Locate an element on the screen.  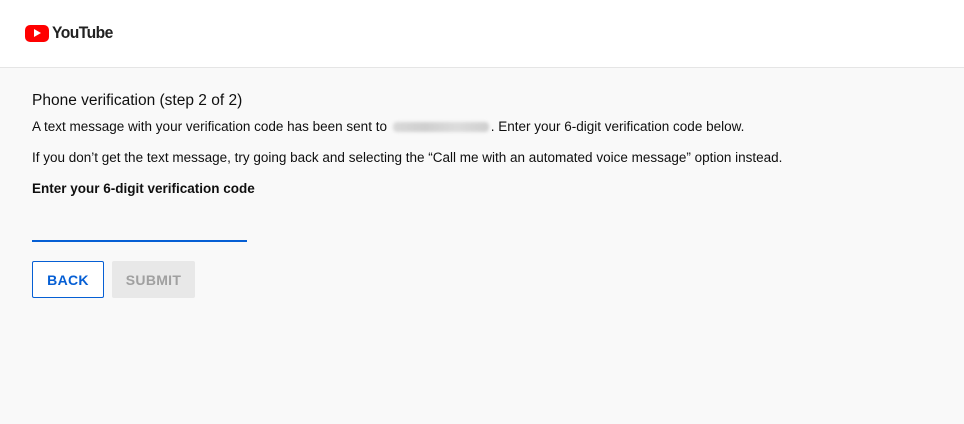
youtube-logo: YouTube is located at coordinates (71, 33).